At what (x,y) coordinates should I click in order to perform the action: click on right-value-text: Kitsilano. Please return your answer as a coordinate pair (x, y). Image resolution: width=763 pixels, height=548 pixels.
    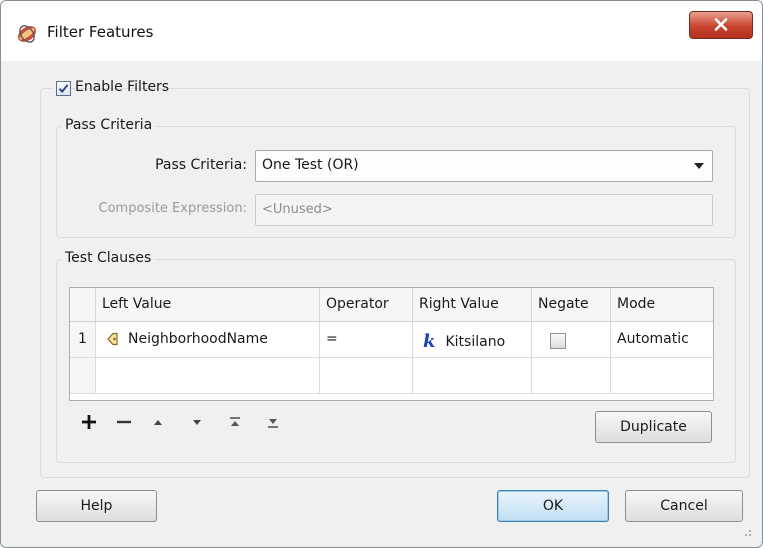
    Looking at the image, I should click on (475, 342).